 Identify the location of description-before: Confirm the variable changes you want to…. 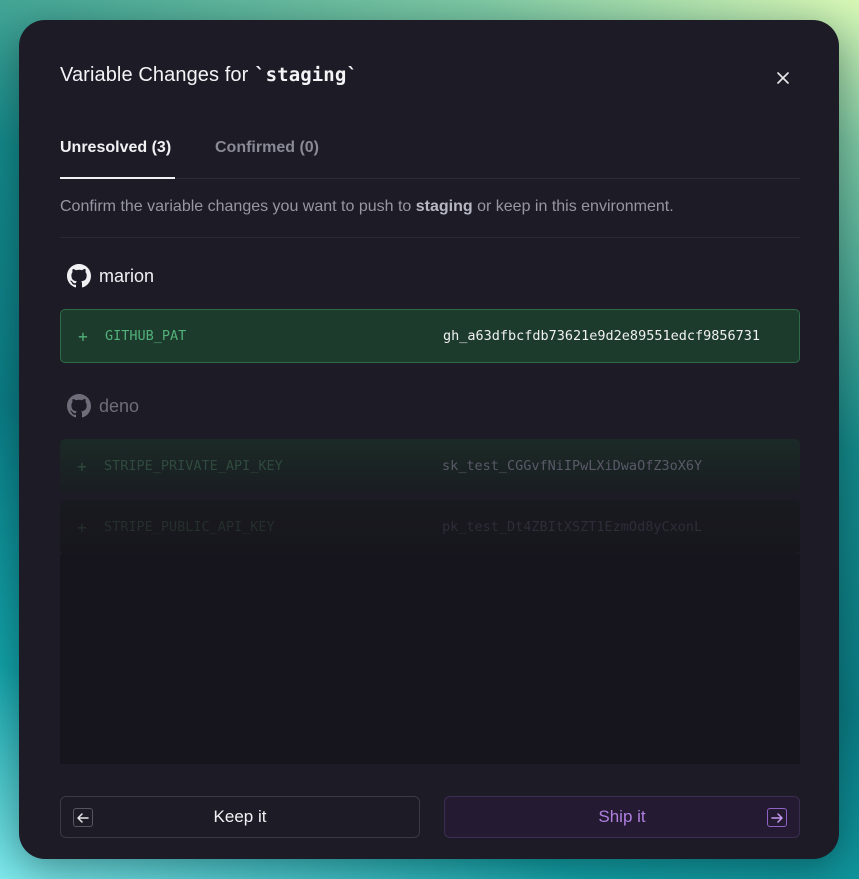
(238, 206).